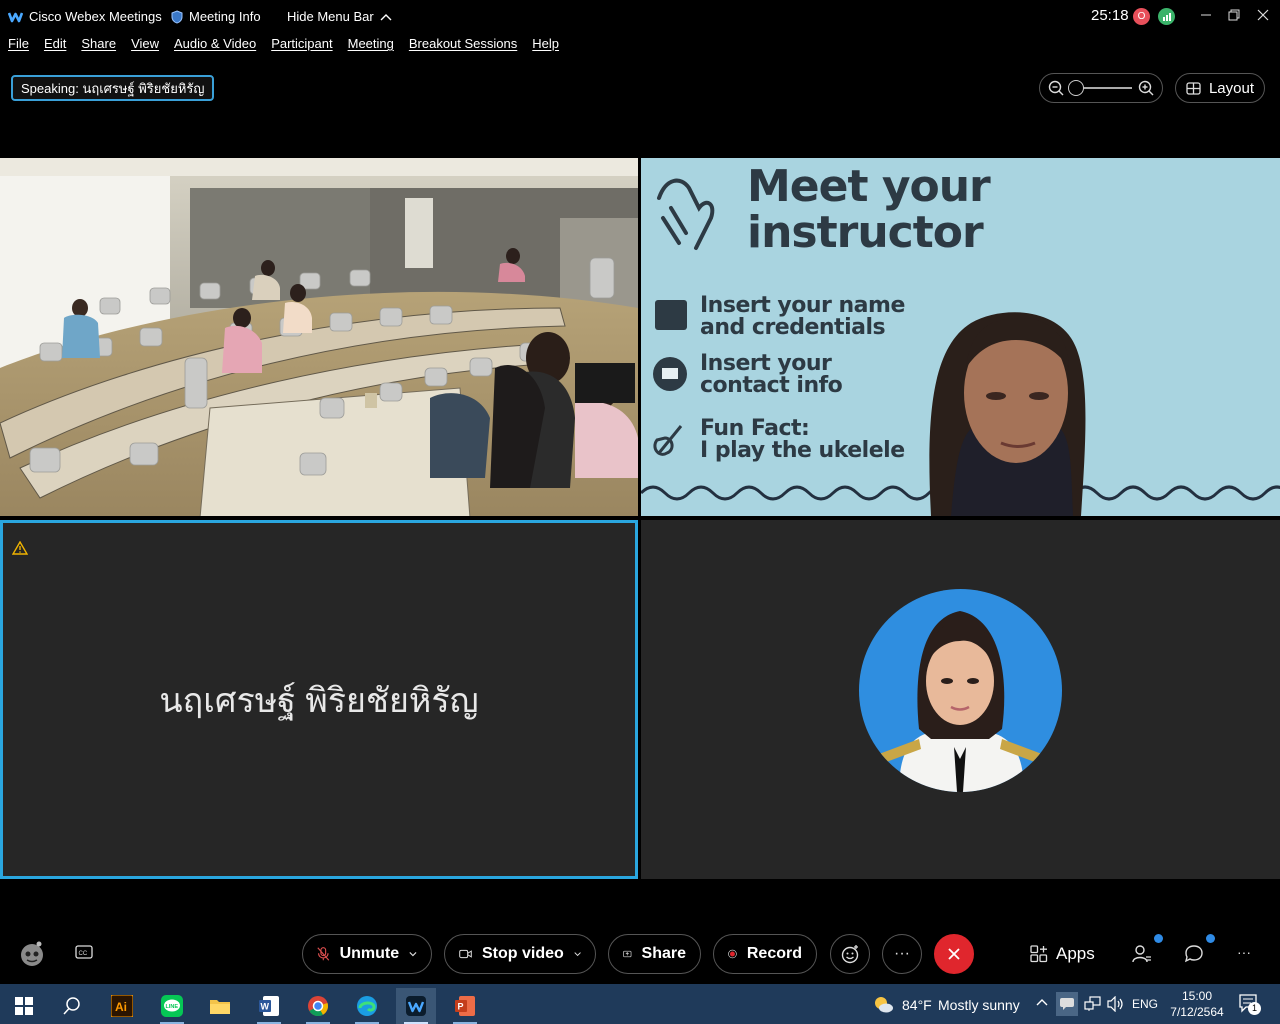  Describe the element at coordinates (1067, 1004) in the screenshot. I see `tray-app-highlight` at that location.